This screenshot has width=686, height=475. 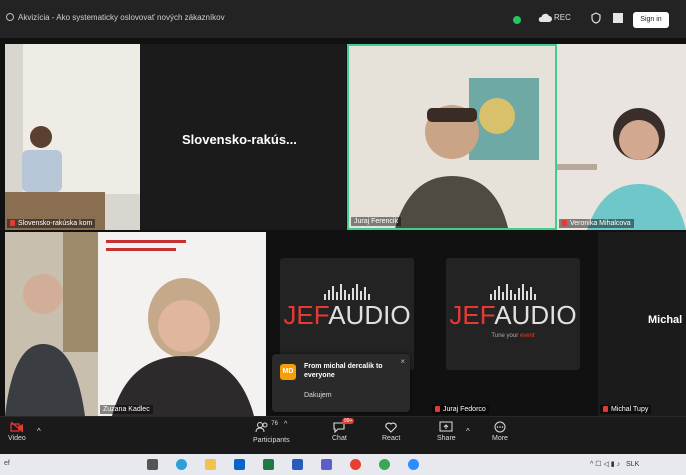 I want to click on outlook-icon, so click(x=239, y=464).